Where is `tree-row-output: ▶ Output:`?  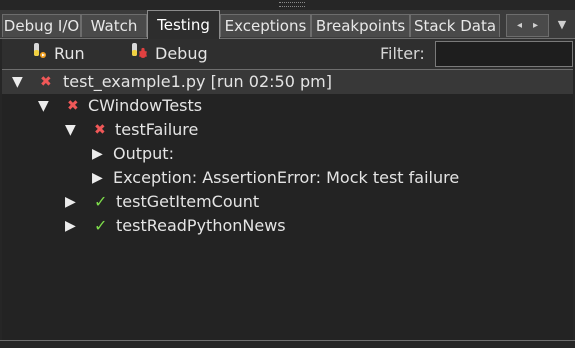
tree-row-output: ▶ Output: is located at coordinates (287, 154).